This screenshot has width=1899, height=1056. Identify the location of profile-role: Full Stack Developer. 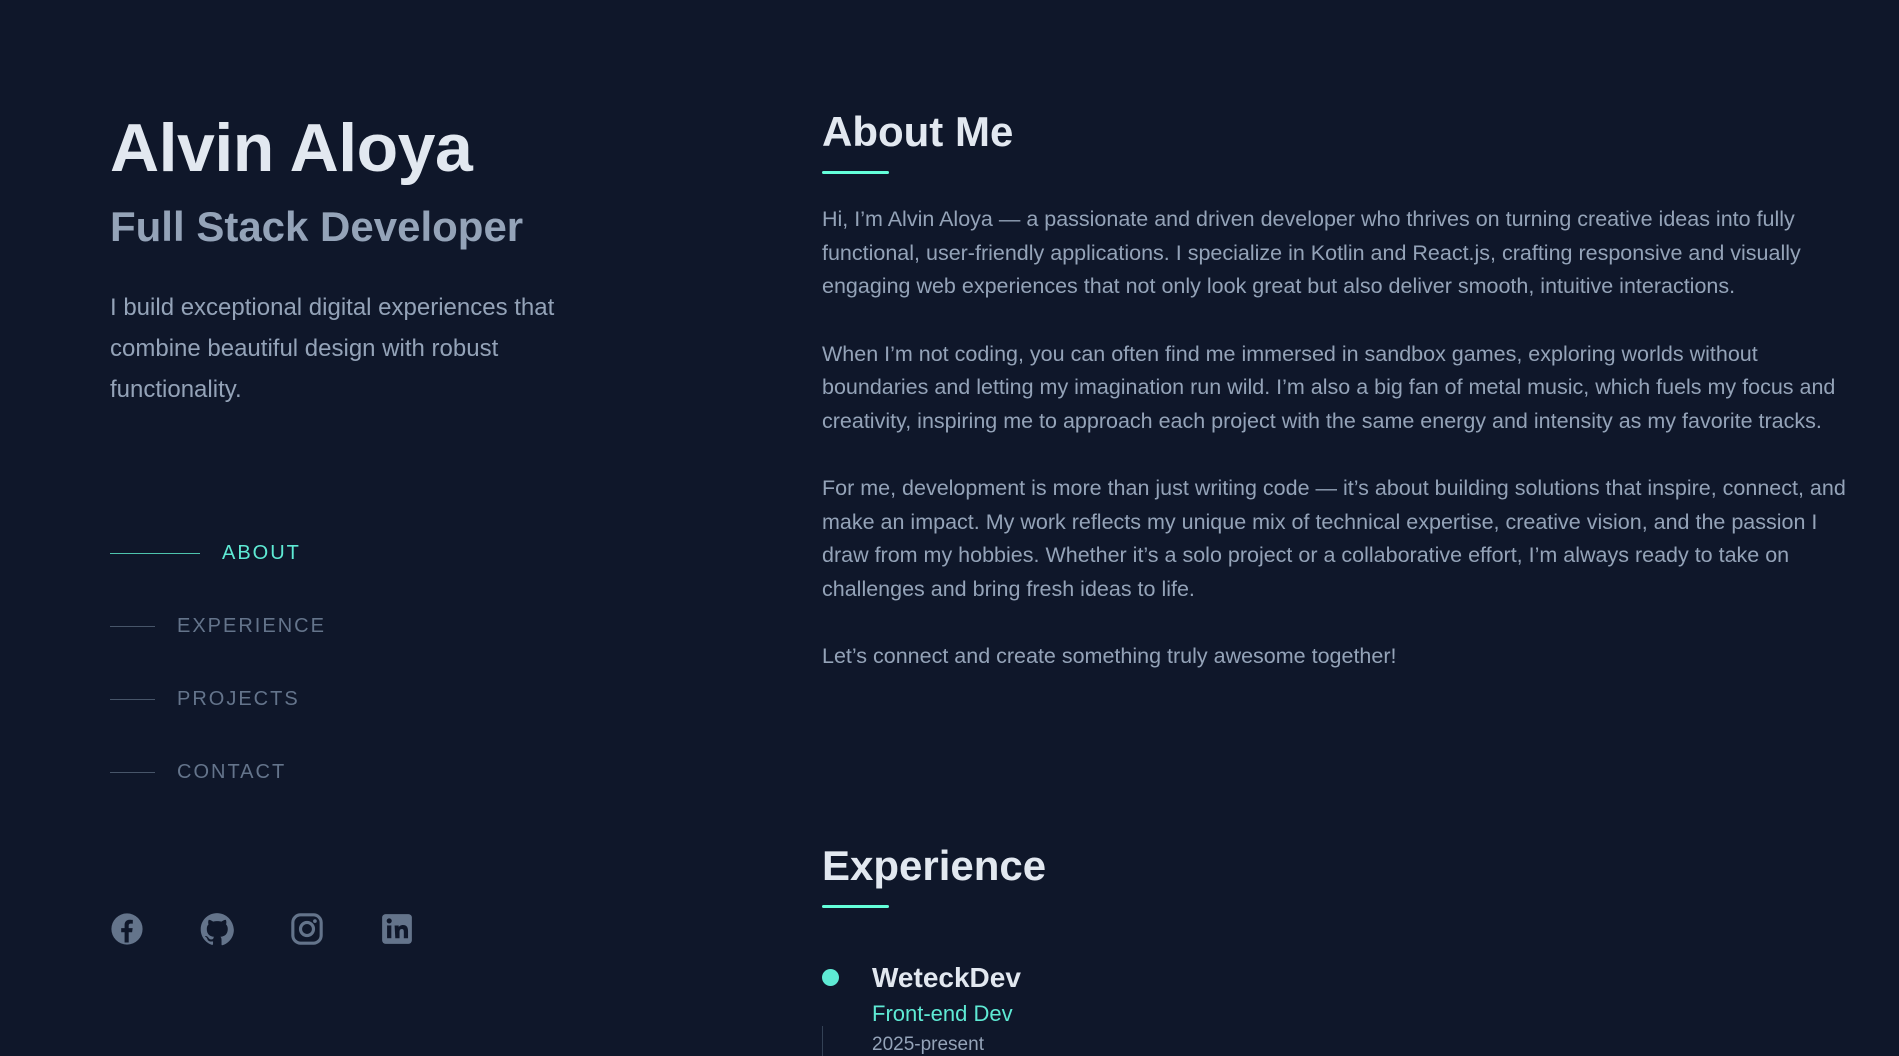
(317, 226).